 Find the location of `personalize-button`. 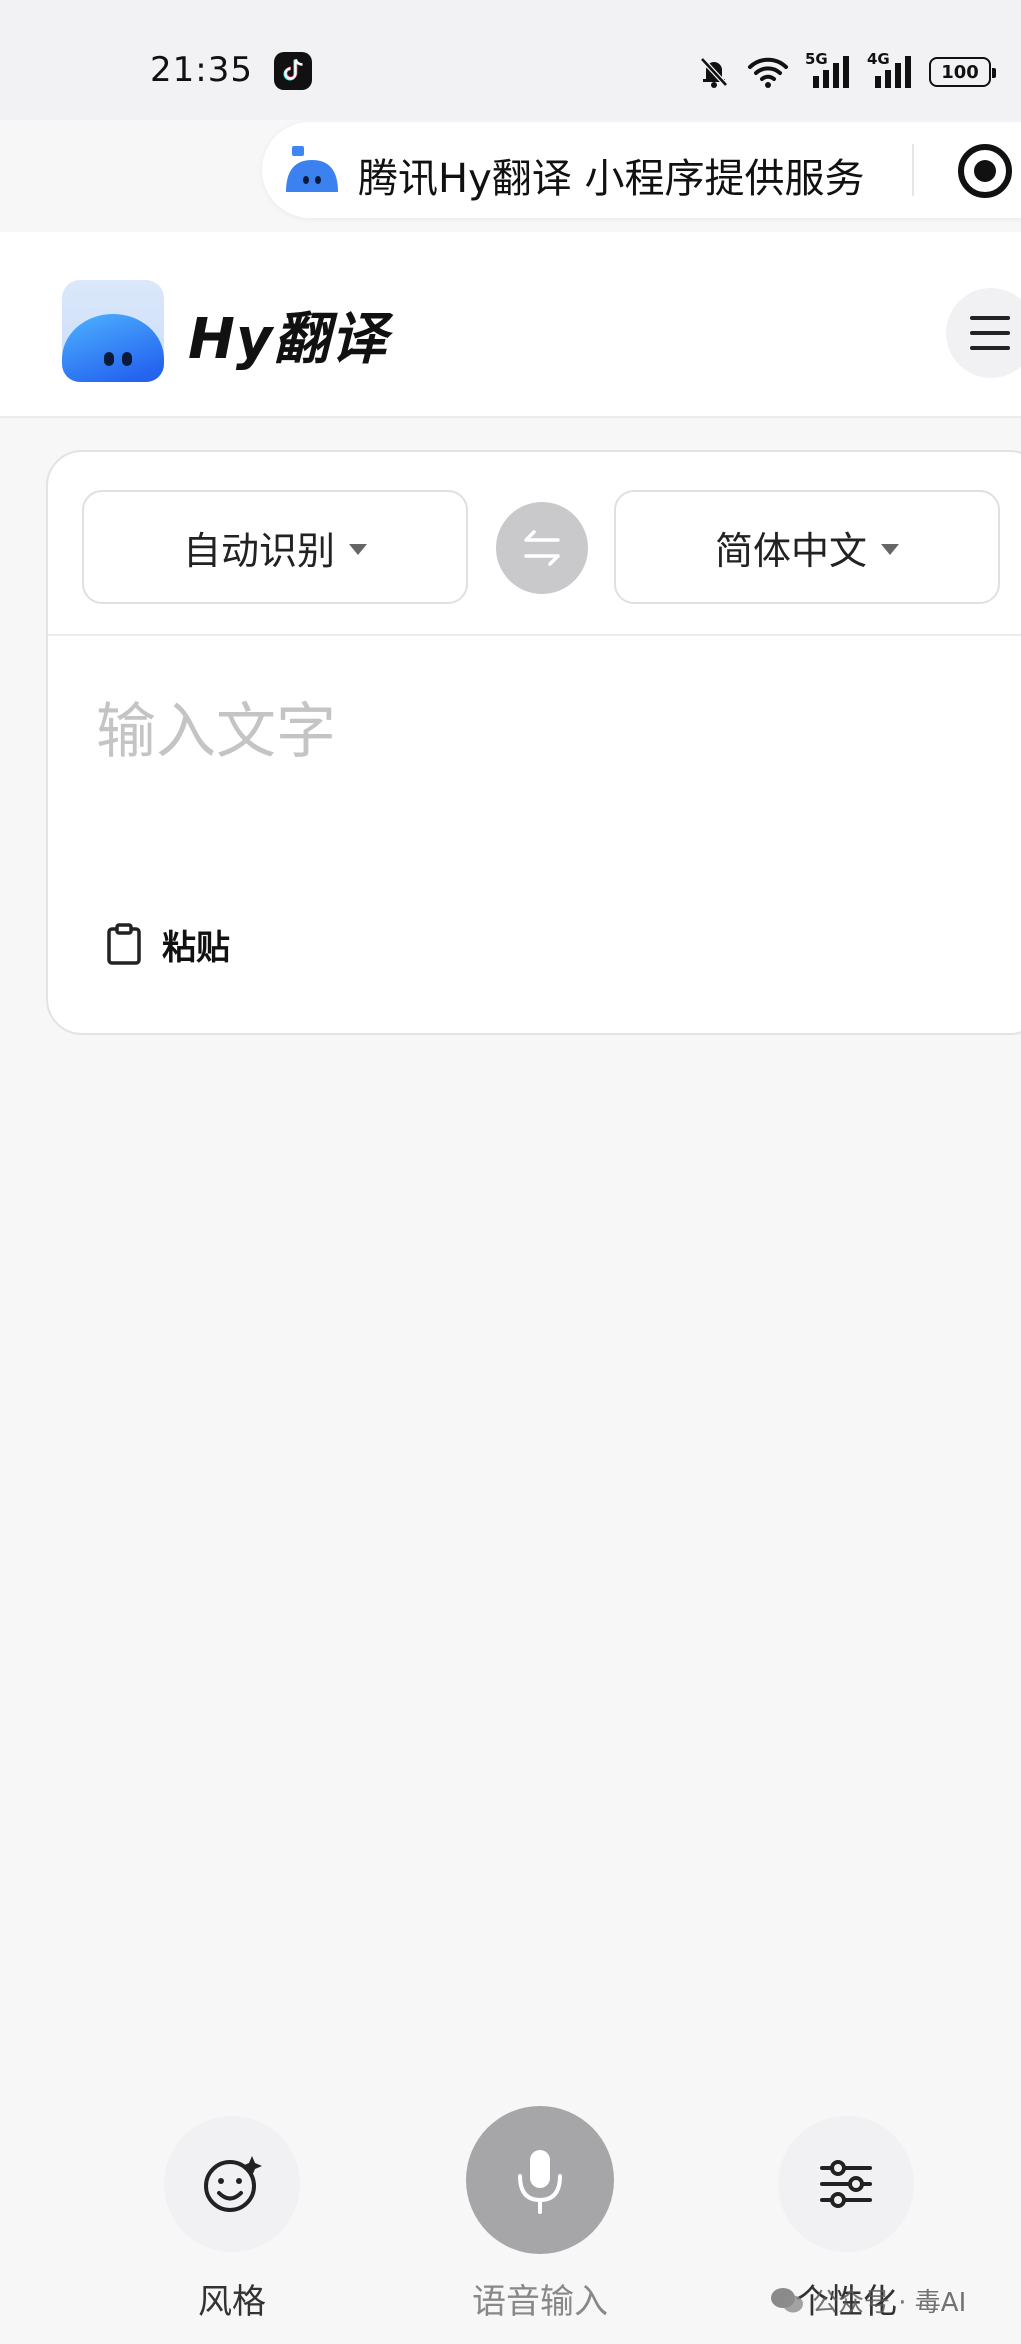

personalize-button is located at coordinates (846, 2184).